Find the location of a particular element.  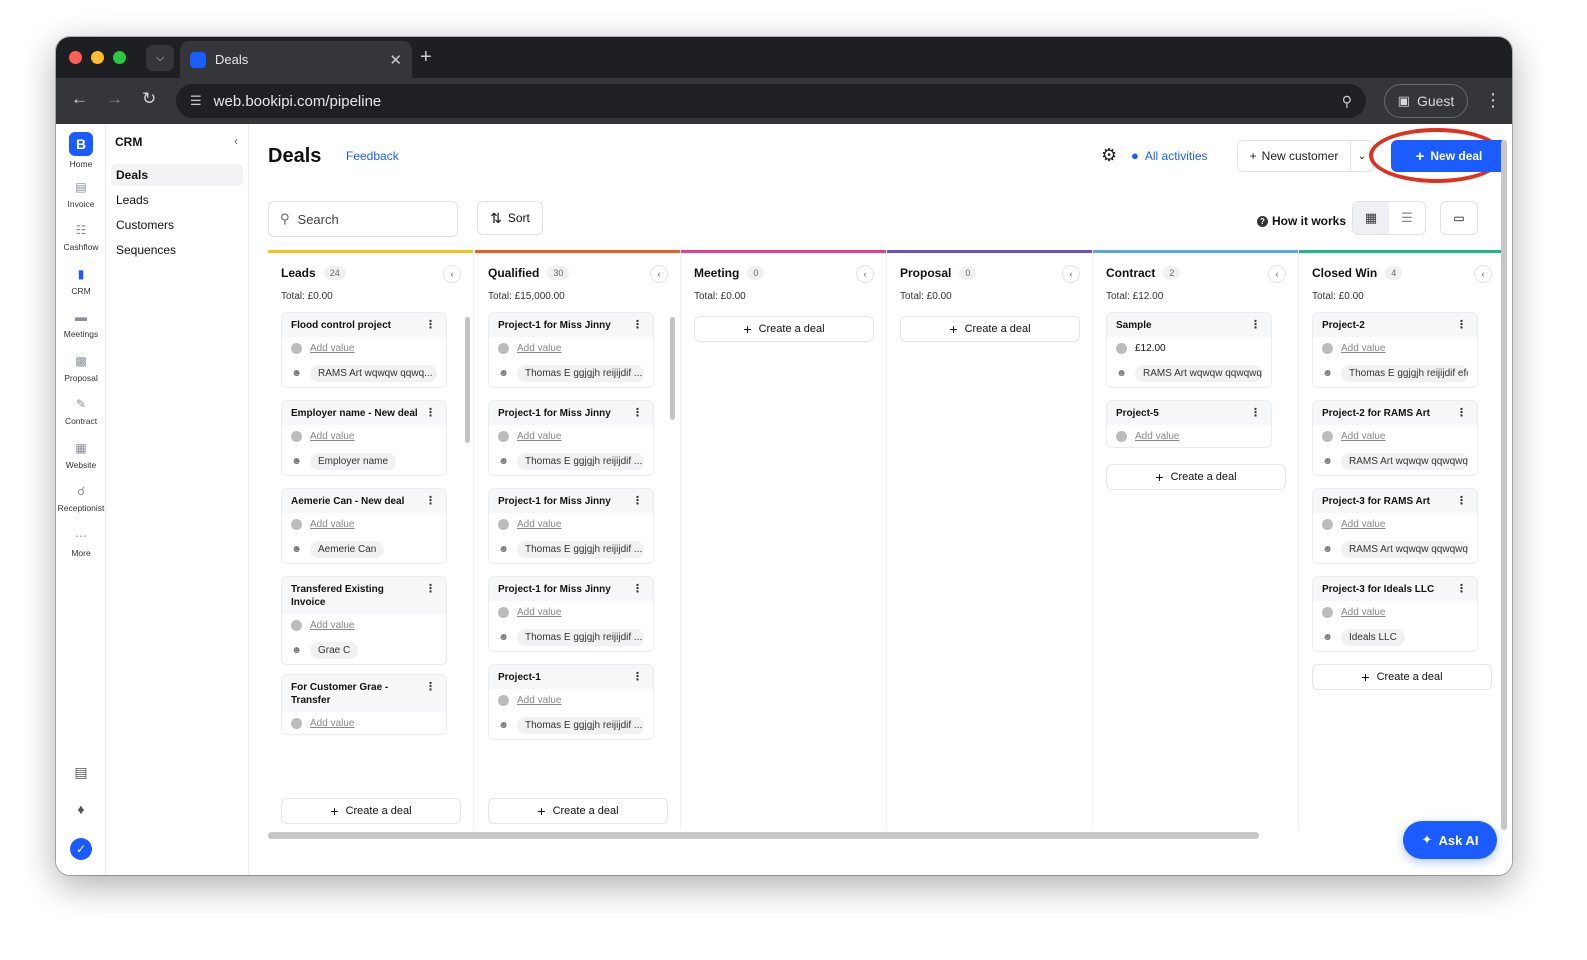

contact-chip: Employer name is located at coordinates (353, 461).